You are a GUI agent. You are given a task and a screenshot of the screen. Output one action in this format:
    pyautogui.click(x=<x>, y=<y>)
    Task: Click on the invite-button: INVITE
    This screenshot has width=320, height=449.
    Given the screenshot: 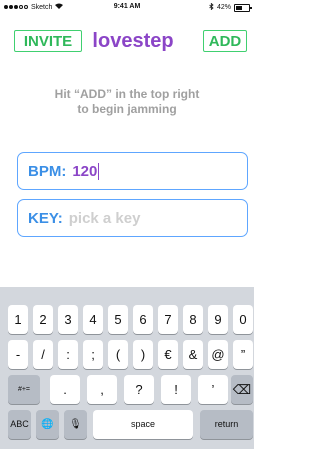 What is the action you would take?
    pyautogui.click(x=48, y=41)
    